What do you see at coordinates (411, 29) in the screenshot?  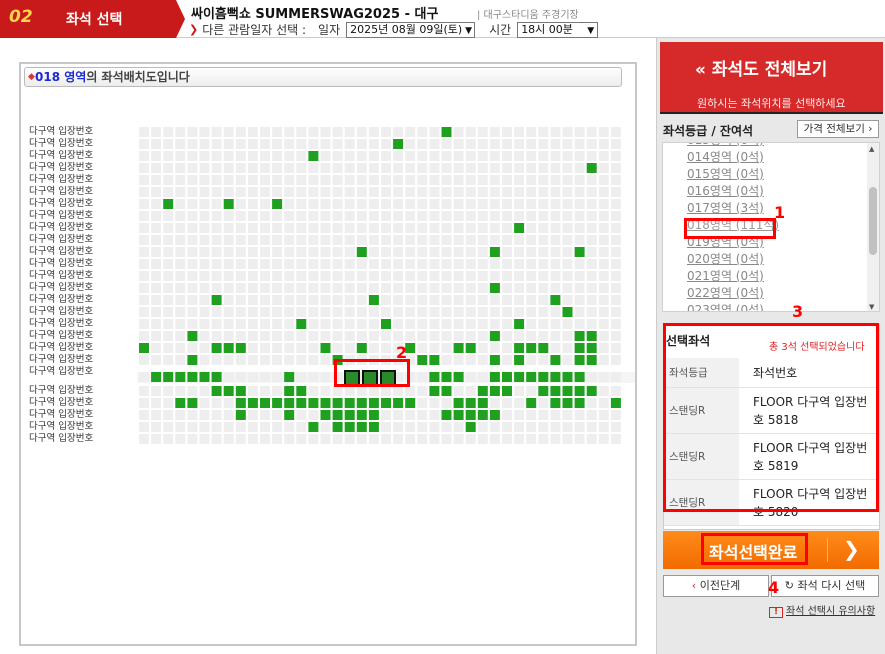 I see `date-select: 2025년 08월 09일(토) ▼` at bounding box center [411, 29].